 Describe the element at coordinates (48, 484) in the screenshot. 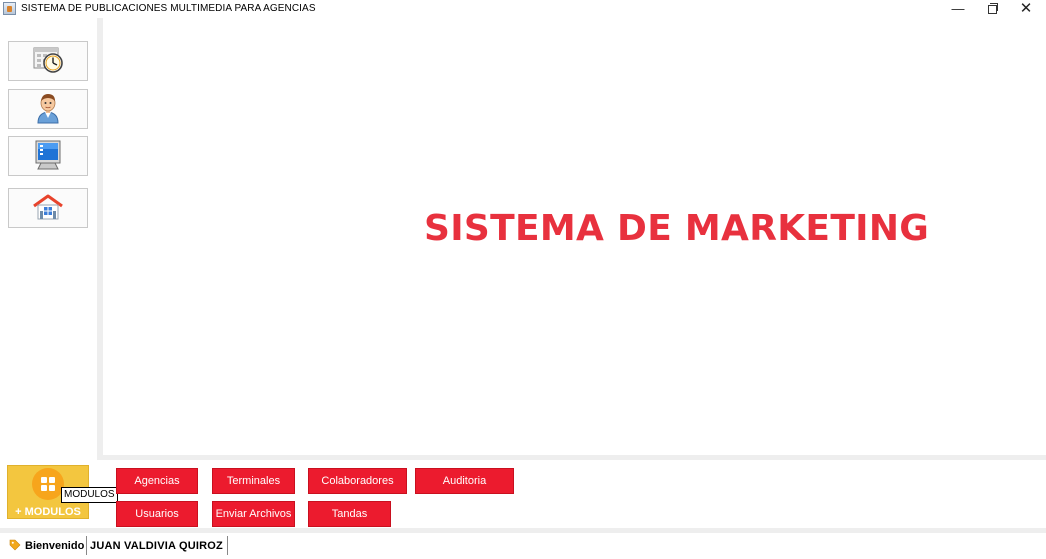

I see `grid-icon` at that location.